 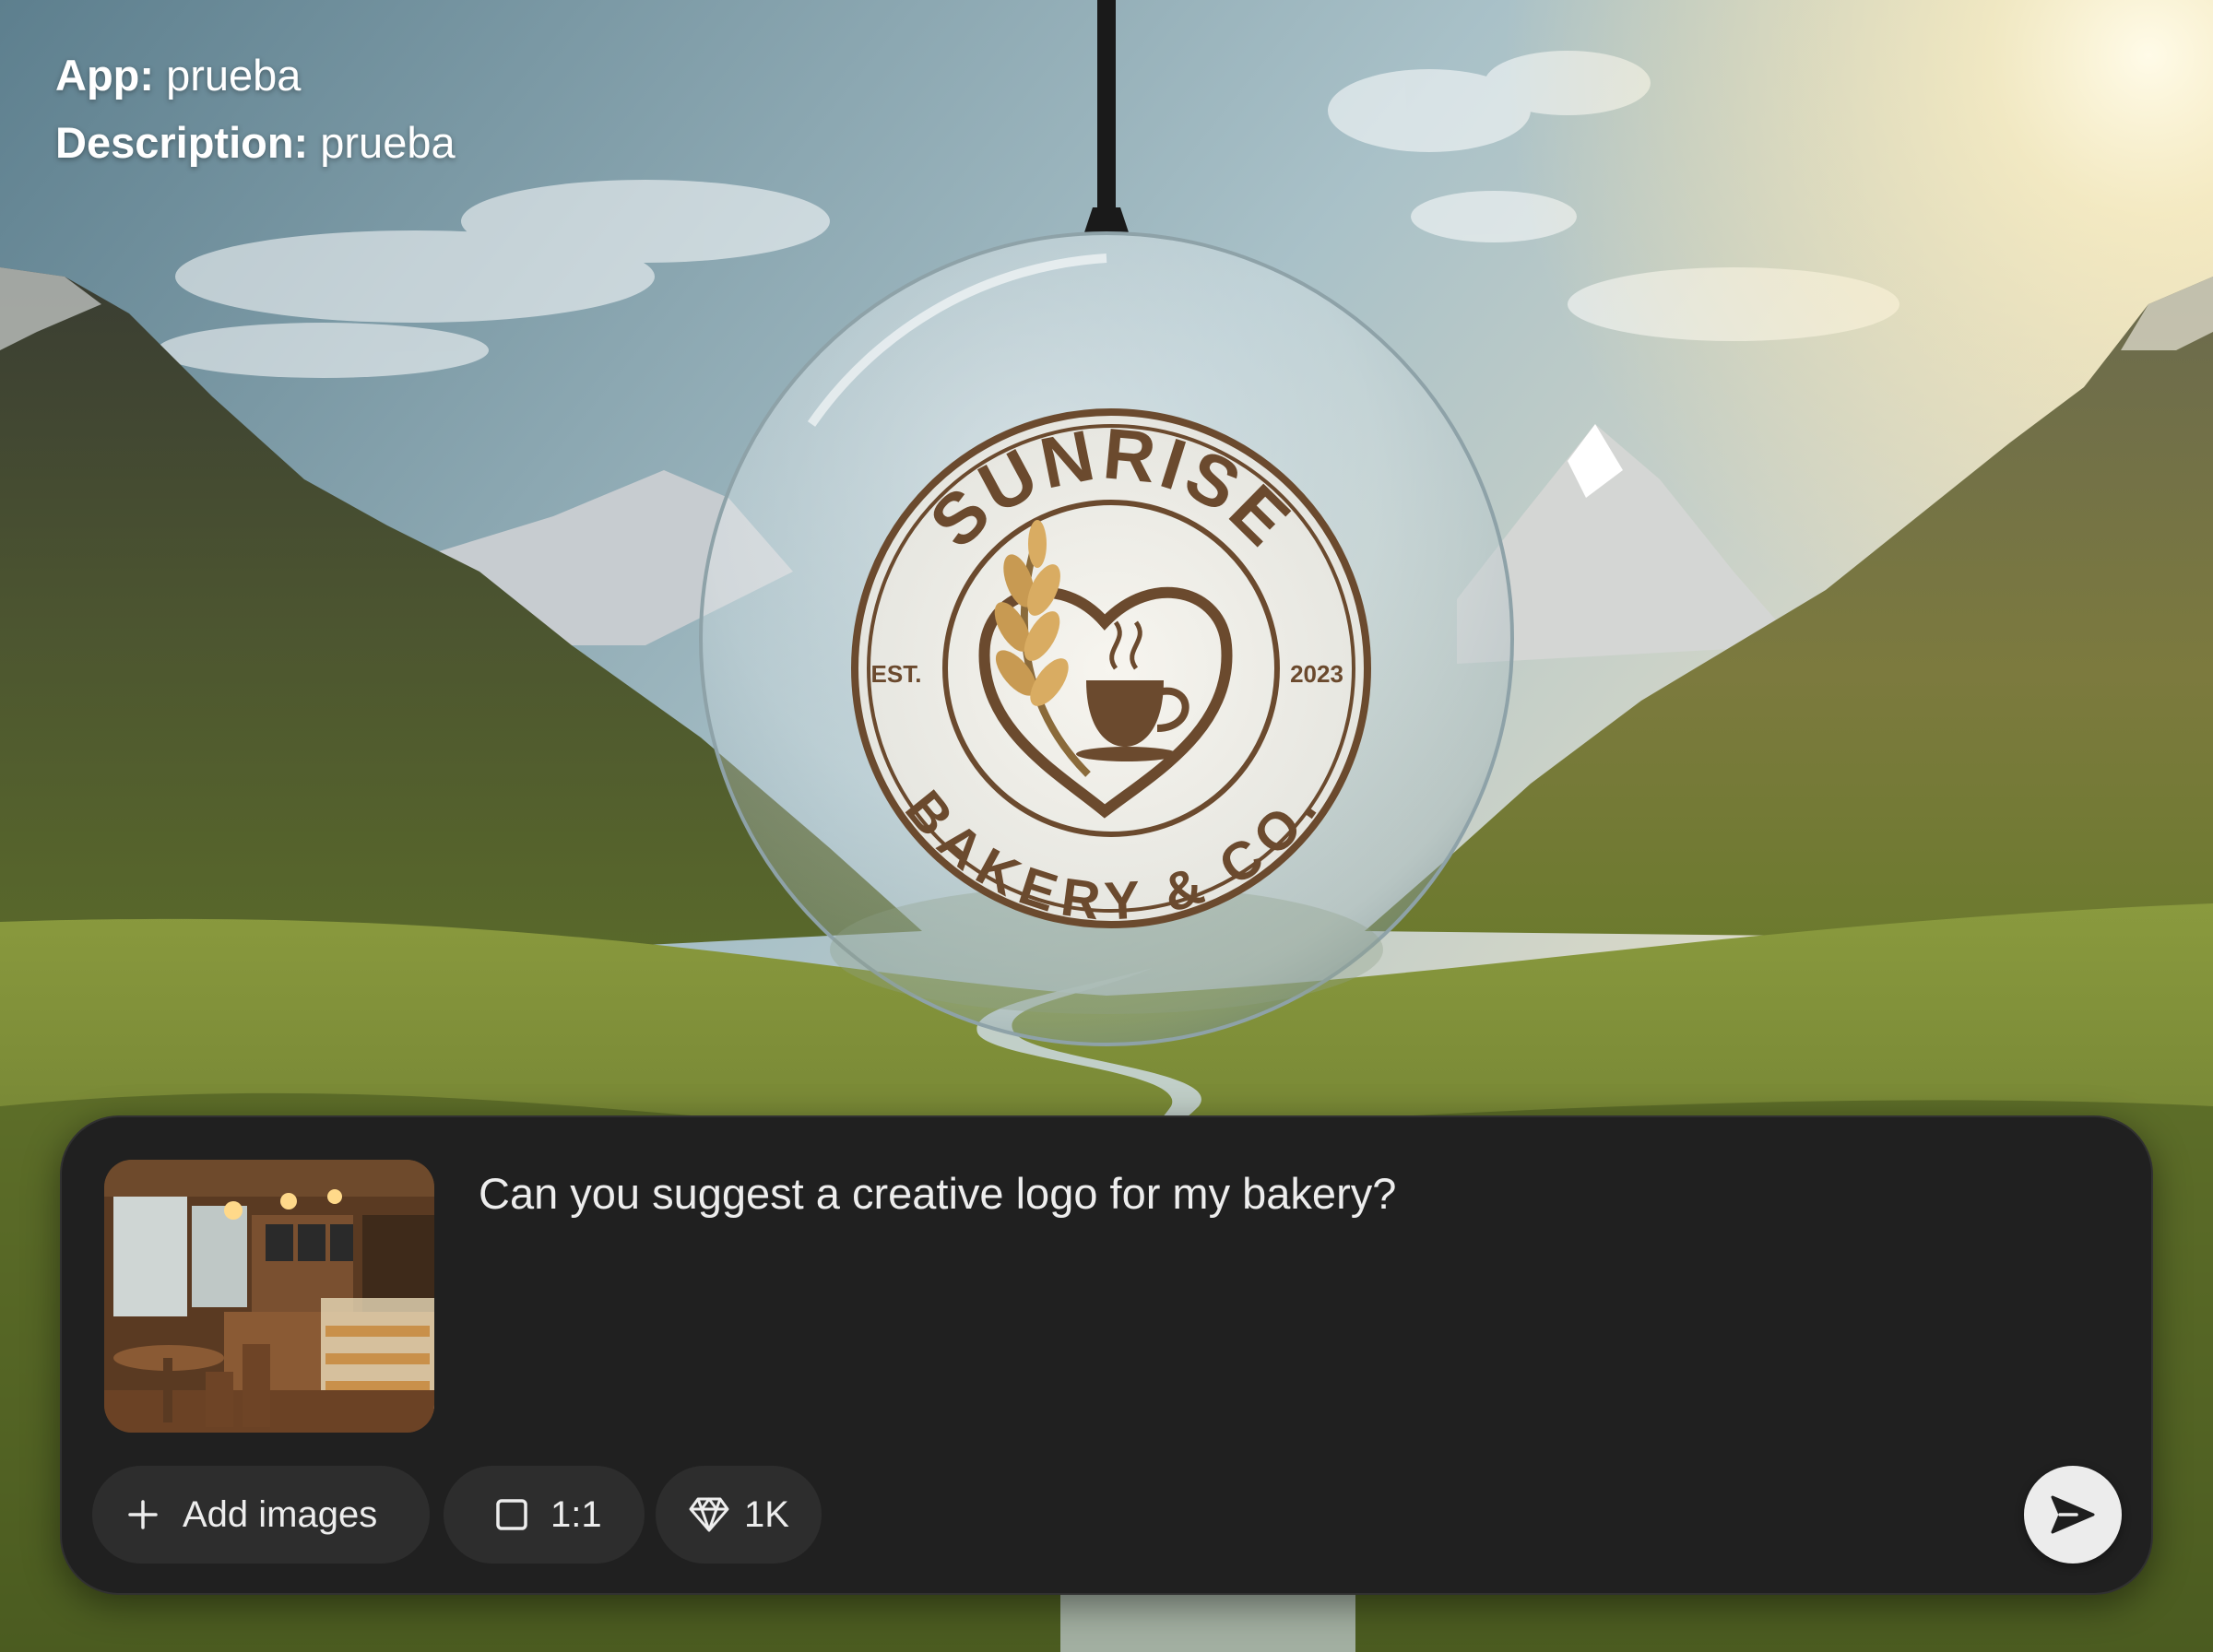 I want to click on send-button, so click(x=2073, y=1515).